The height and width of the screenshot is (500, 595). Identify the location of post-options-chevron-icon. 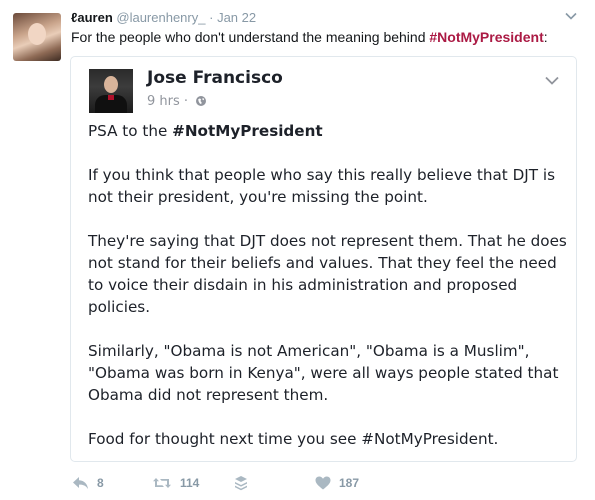
(552, 80).